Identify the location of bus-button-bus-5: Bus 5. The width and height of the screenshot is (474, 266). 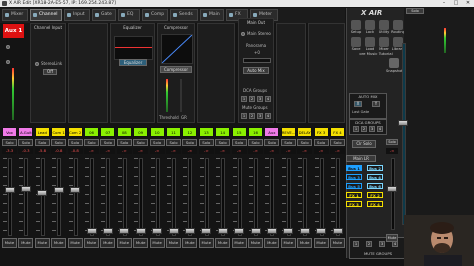
(354, 186).